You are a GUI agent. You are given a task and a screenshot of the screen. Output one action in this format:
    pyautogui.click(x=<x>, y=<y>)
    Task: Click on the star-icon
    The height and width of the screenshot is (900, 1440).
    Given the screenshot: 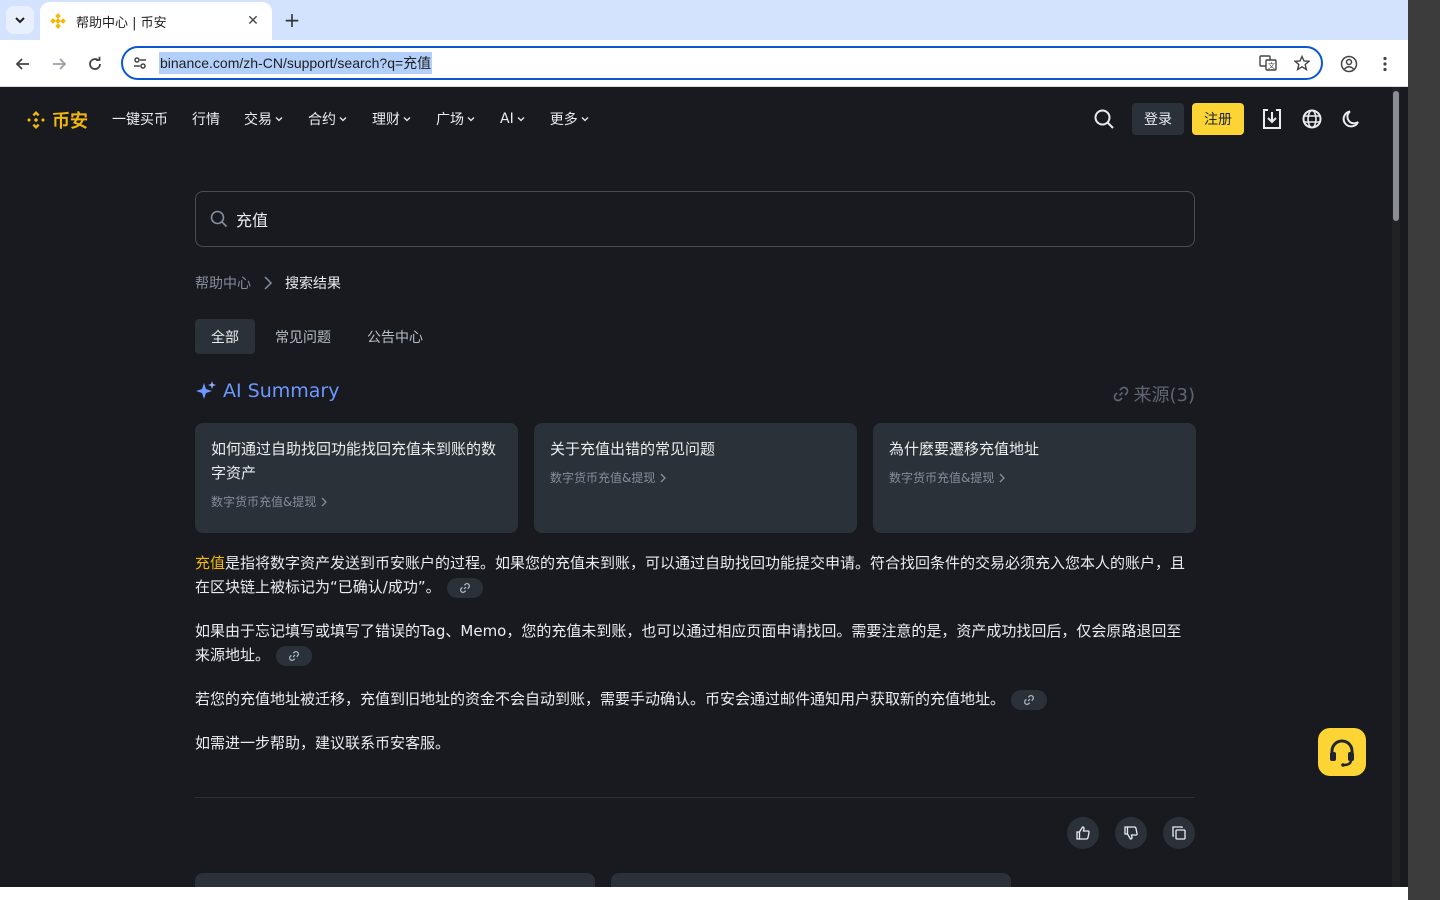 What is the action you would take?
    pyautogui.click(x=1302, y=63)
    